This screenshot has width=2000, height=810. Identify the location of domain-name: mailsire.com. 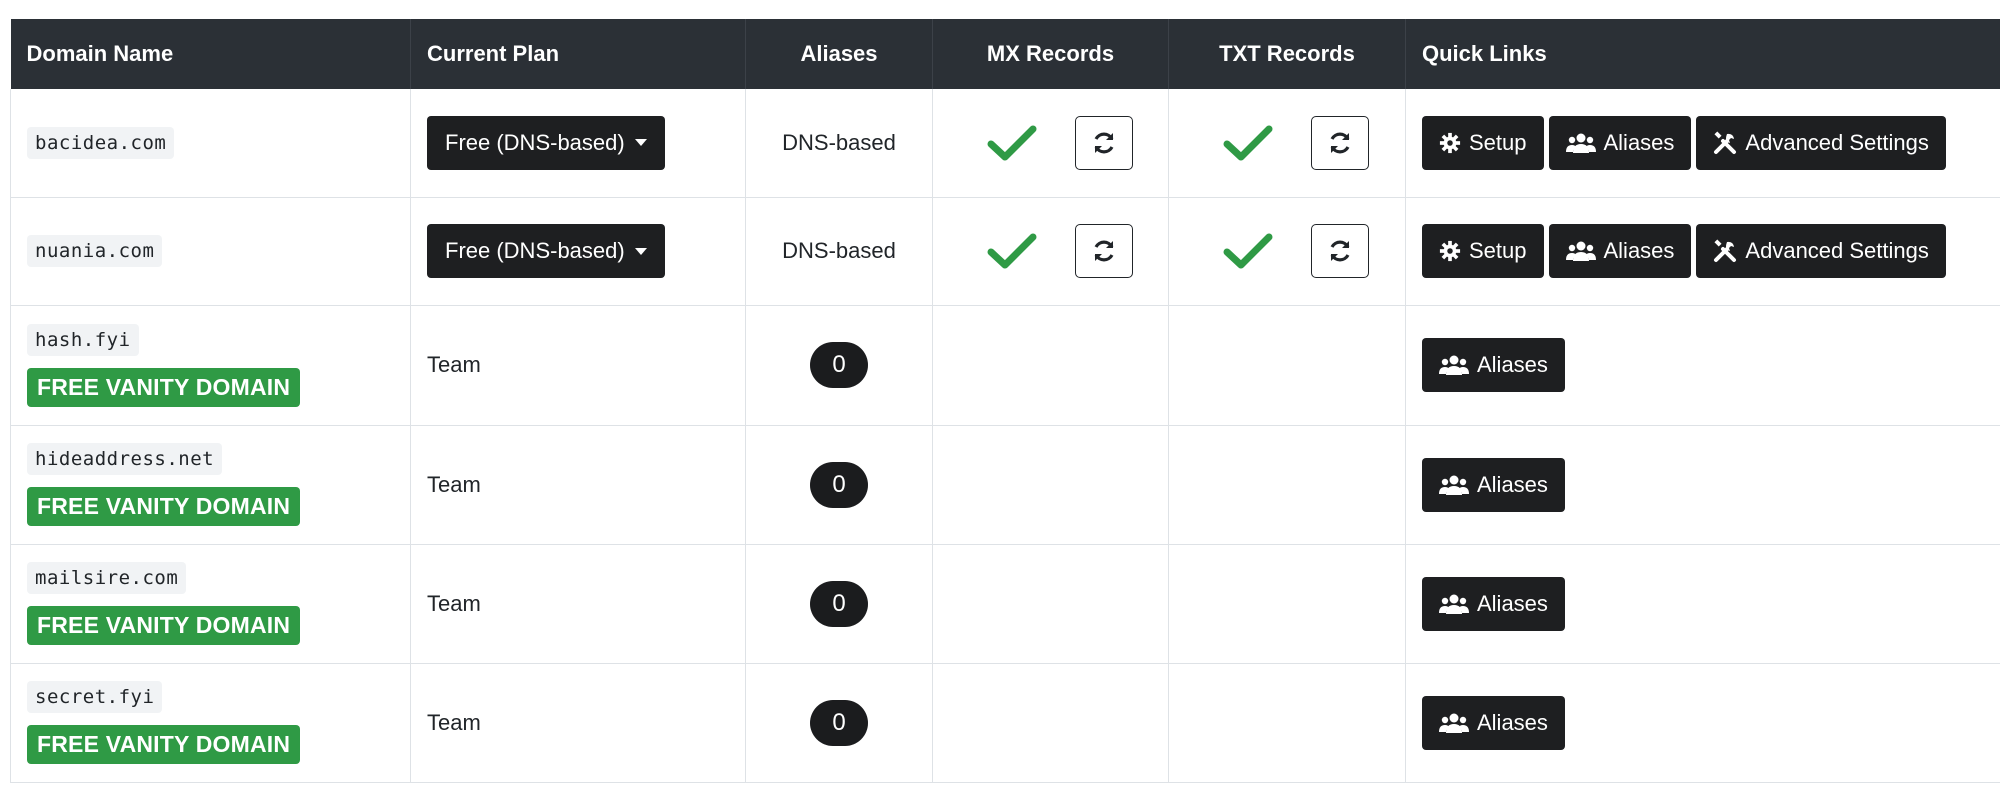
(107, 578).